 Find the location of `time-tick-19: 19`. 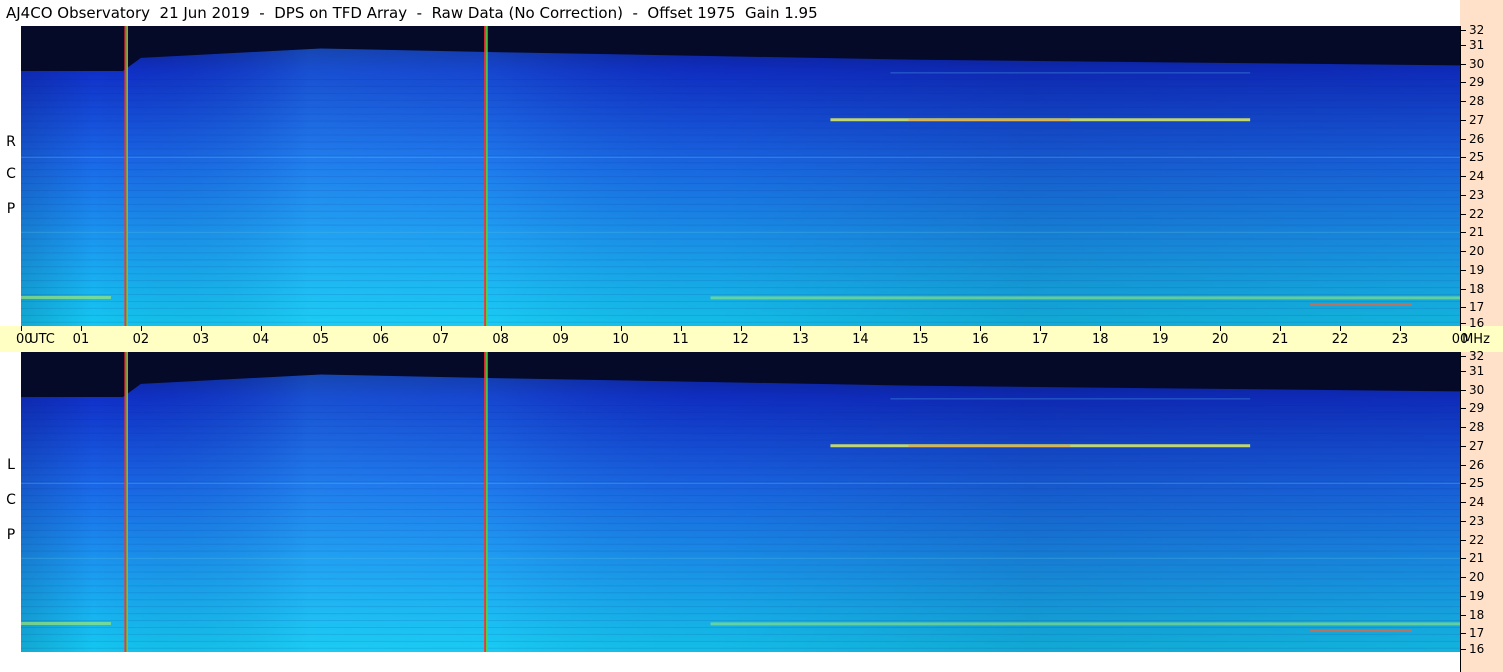

time-tick-19: 19 is located at coordinates (1160, 339).